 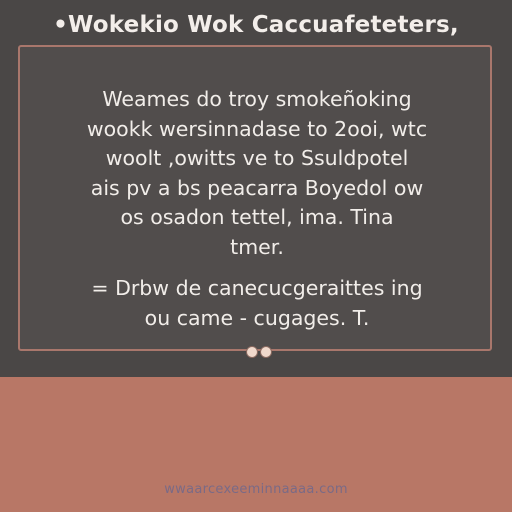 What do you see at coordinates (257, 187) in the screenshot?
I see `card-line: ais pv a bs peacarra Boyedol ow` at bounding box center [257, 187].